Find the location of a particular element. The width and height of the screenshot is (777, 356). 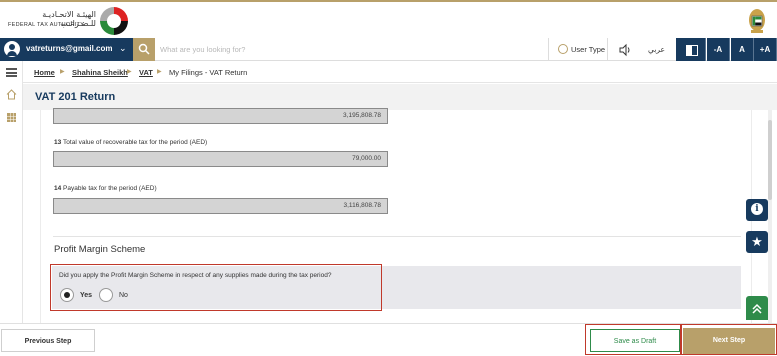

page-title: VAT 201 Return is located at coordinates (75, 97).